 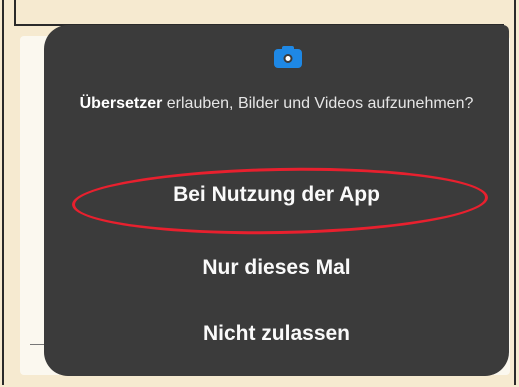 What do you see at coordinates (121, 103) in the screenshot?
I see `app-name: Übersetzer` at bounding box center [121, 103].